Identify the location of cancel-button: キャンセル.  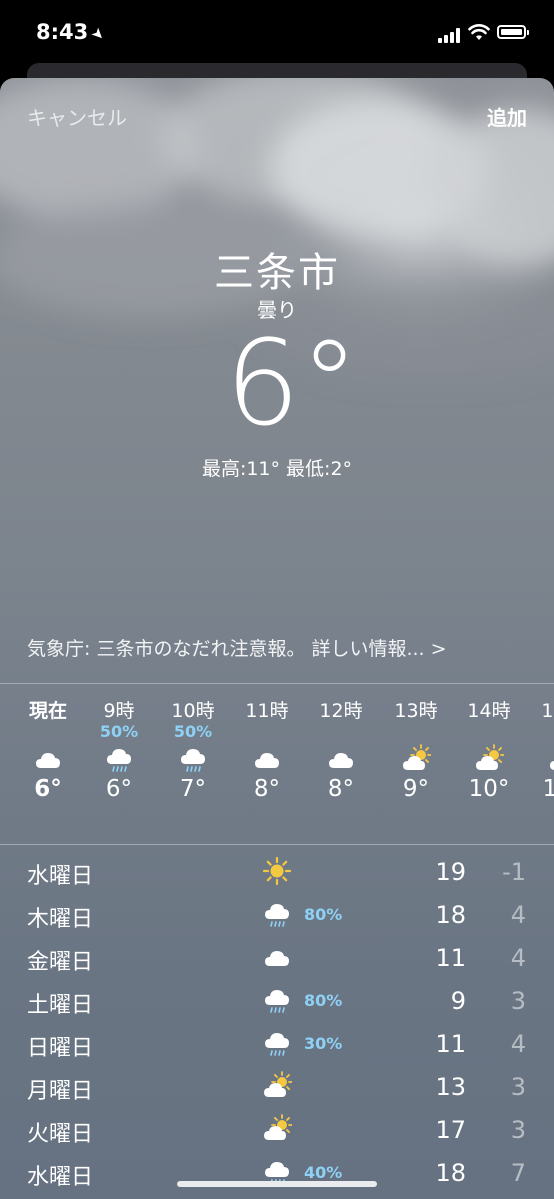
(77, 116).